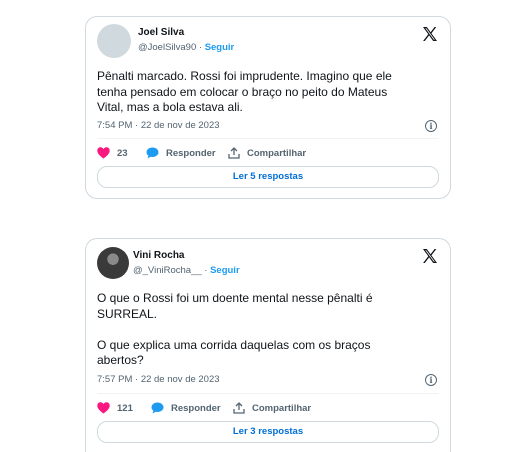 The image size is (528, 452). I want to click on like-count: 121, so click(125, 408).